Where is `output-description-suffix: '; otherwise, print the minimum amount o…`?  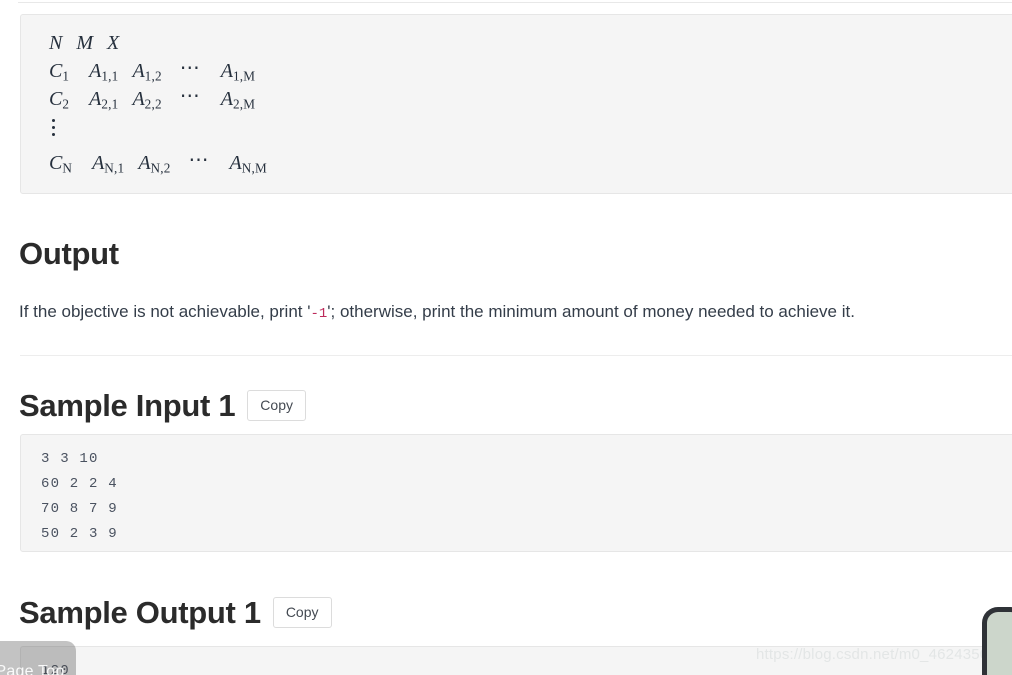
output-description-suffix: '; otherwise, print the minimum amount o… is located at coordinates (591, 311).